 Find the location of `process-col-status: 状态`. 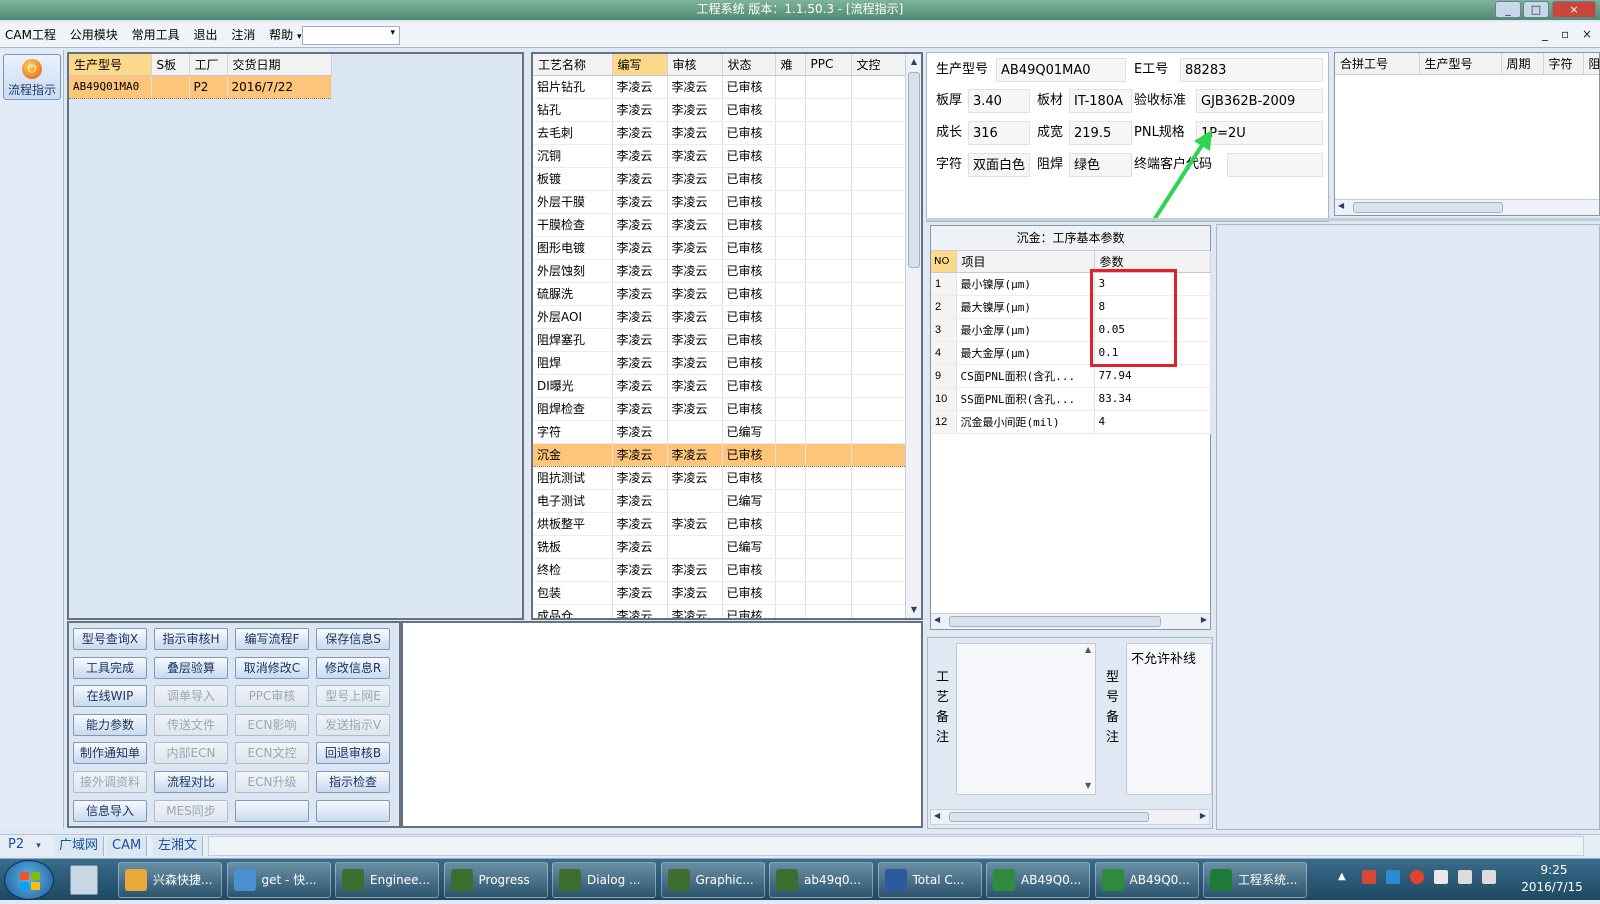

process-col-status: 状态 is located at coordinates (749, 65).